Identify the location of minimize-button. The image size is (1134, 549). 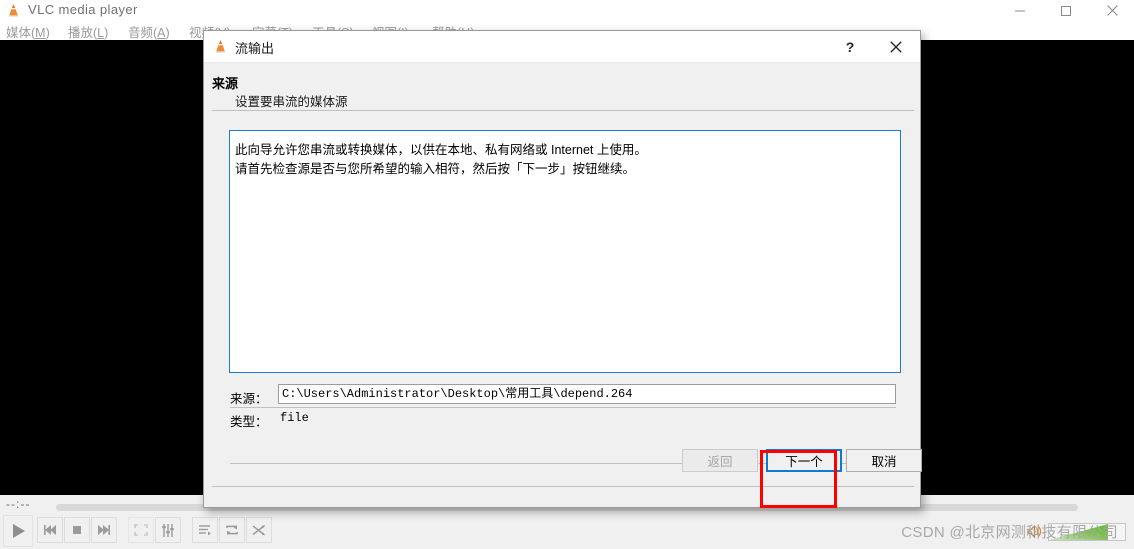
(1020, 10).